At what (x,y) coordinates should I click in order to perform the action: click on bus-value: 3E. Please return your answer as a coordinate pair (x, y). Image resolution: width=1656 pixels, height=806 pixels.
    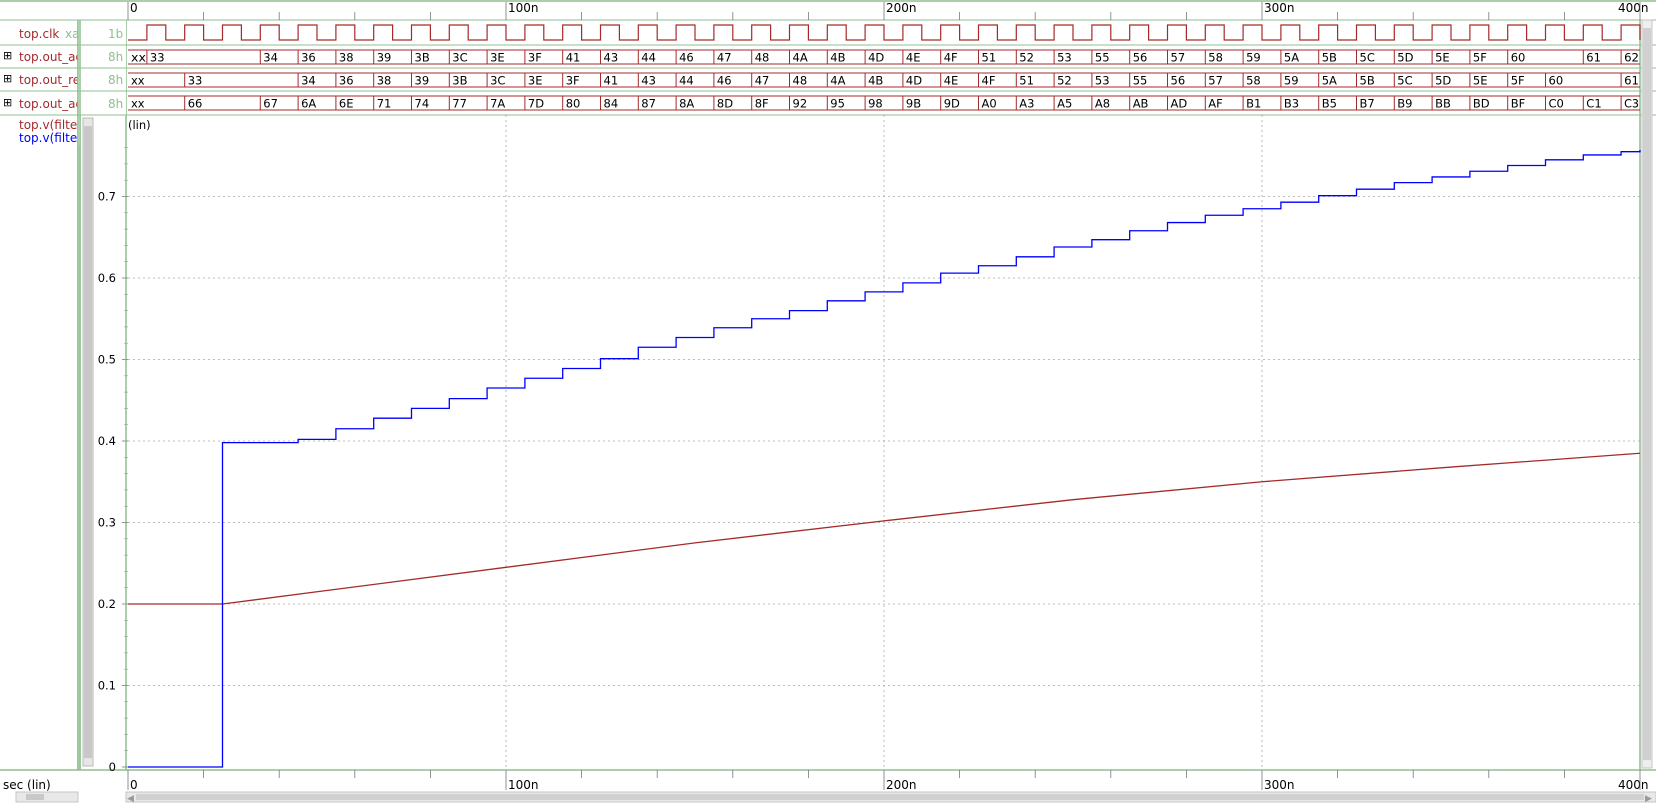
    Looking at the image, I should click on (497, 58).